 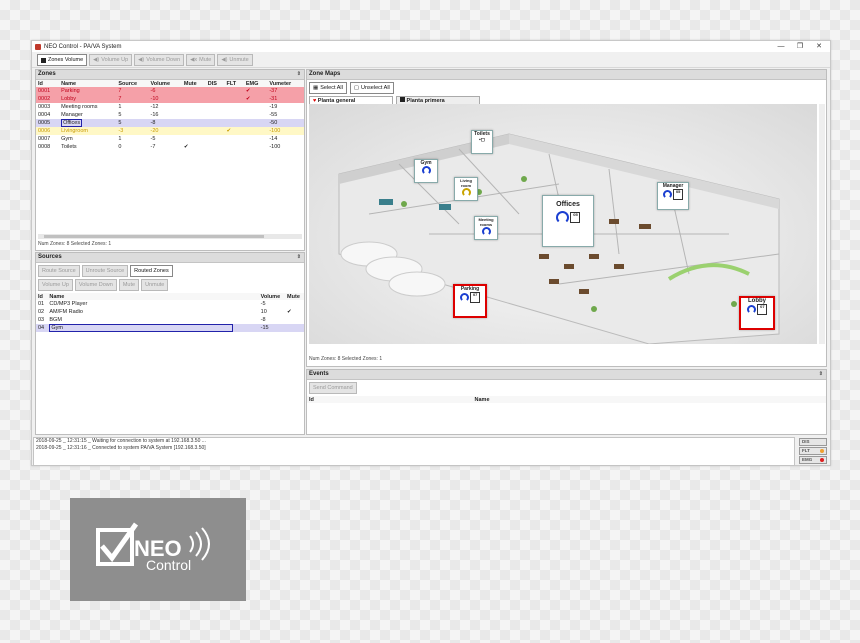 What do you see at coordinates (294, 320) in the screenshot?
I see `source-cell-mute` at bounding box center [294, 320].